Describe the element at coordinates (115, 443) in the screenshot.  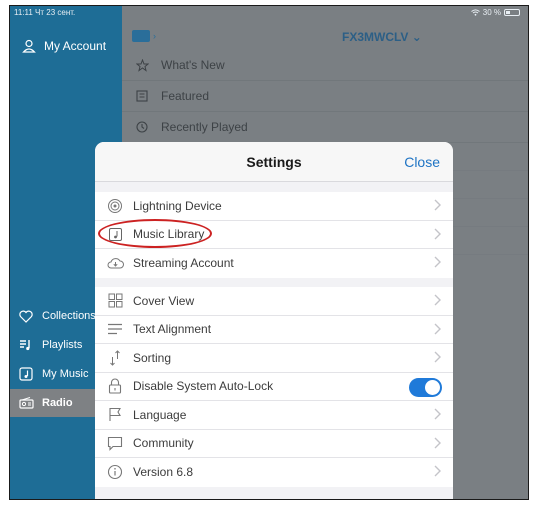
I see `chat-icon` at that location.